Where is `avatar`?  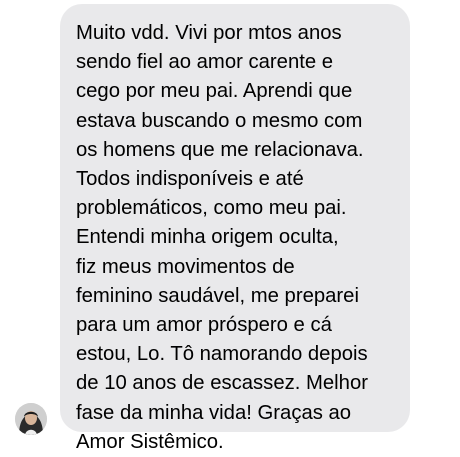 avatar is located at coordinates (31, 419).